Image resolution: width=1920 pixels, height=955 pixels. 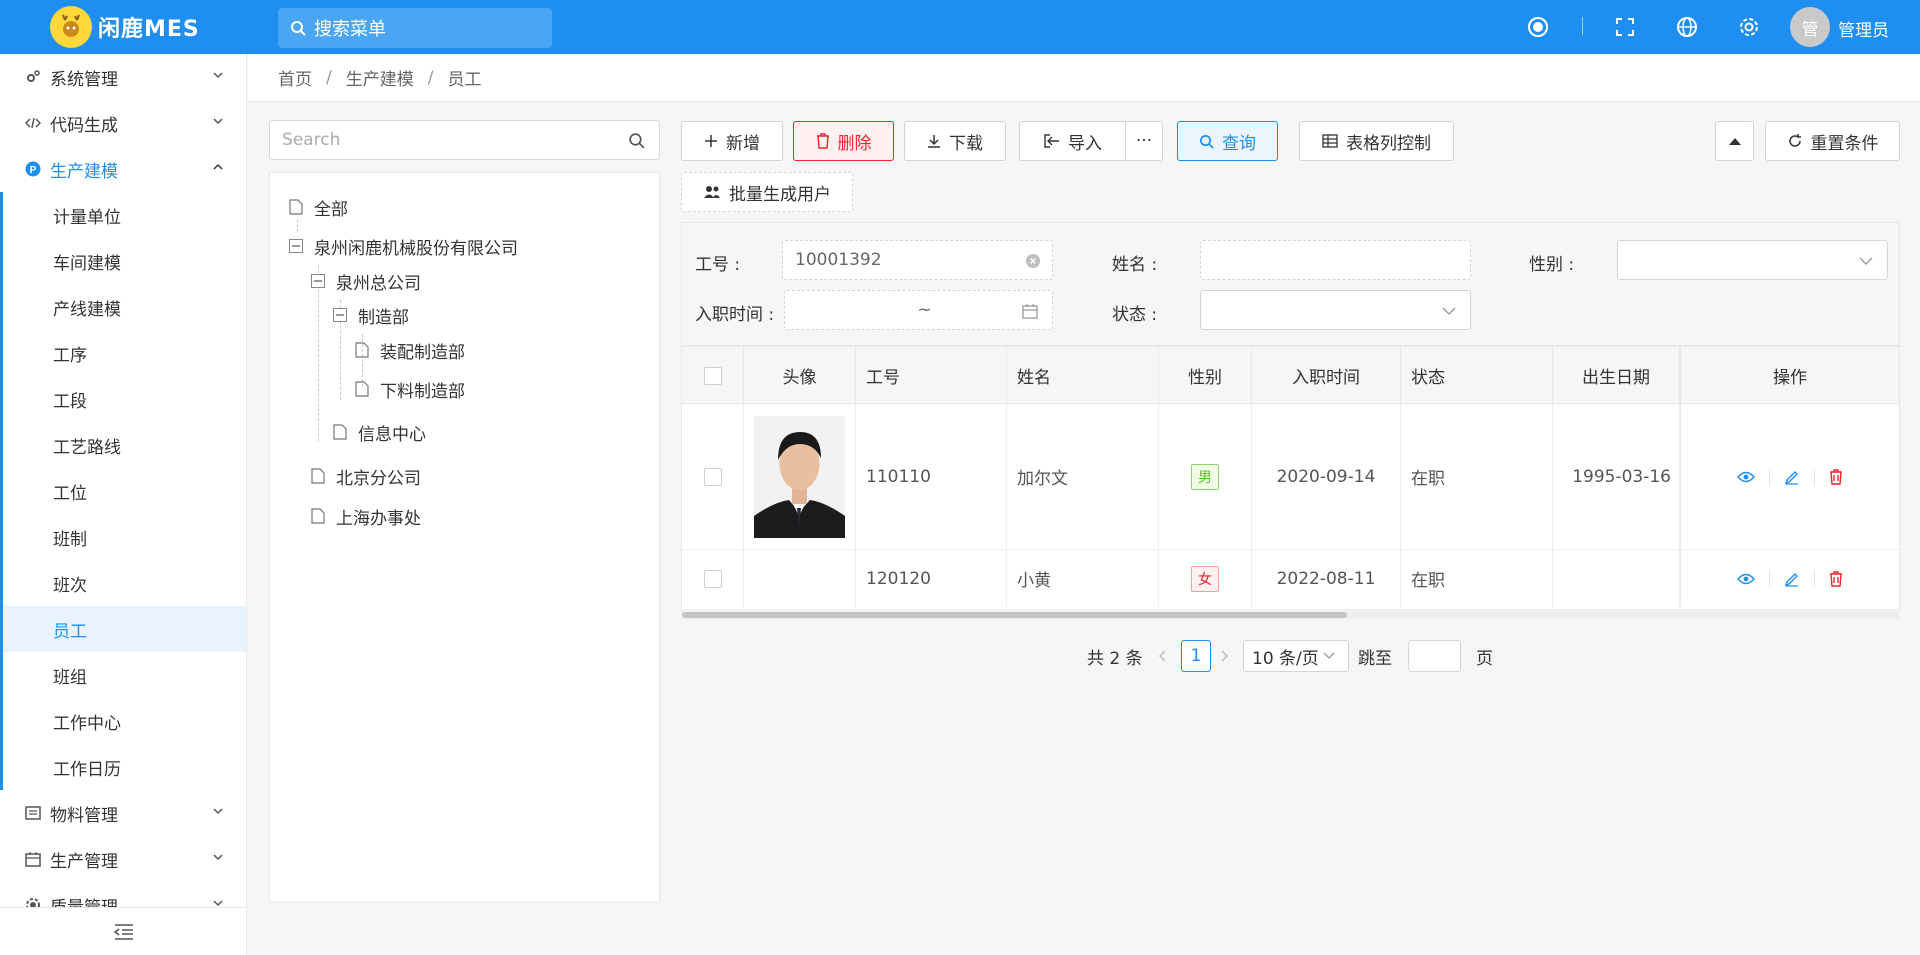 I want to click on collapse-sidebar-button, so click(x=123, y=931).